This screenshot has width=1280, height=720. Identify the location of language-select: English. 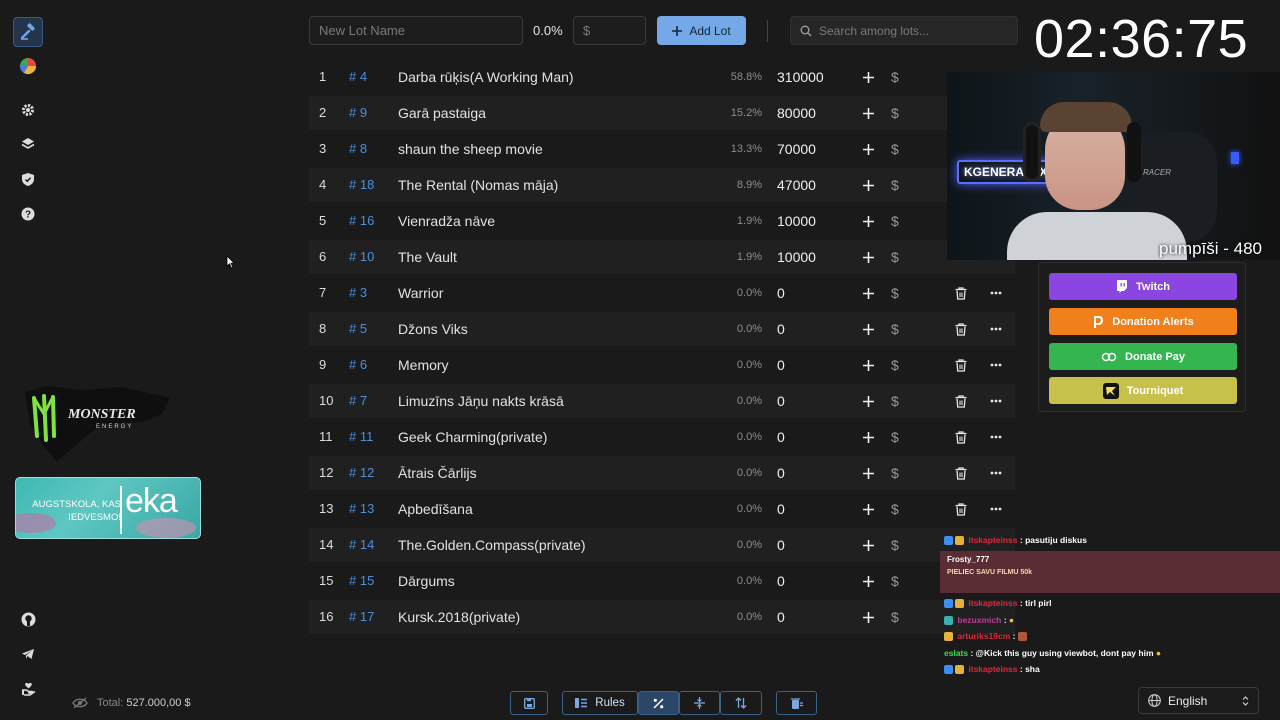
(1198, 700).